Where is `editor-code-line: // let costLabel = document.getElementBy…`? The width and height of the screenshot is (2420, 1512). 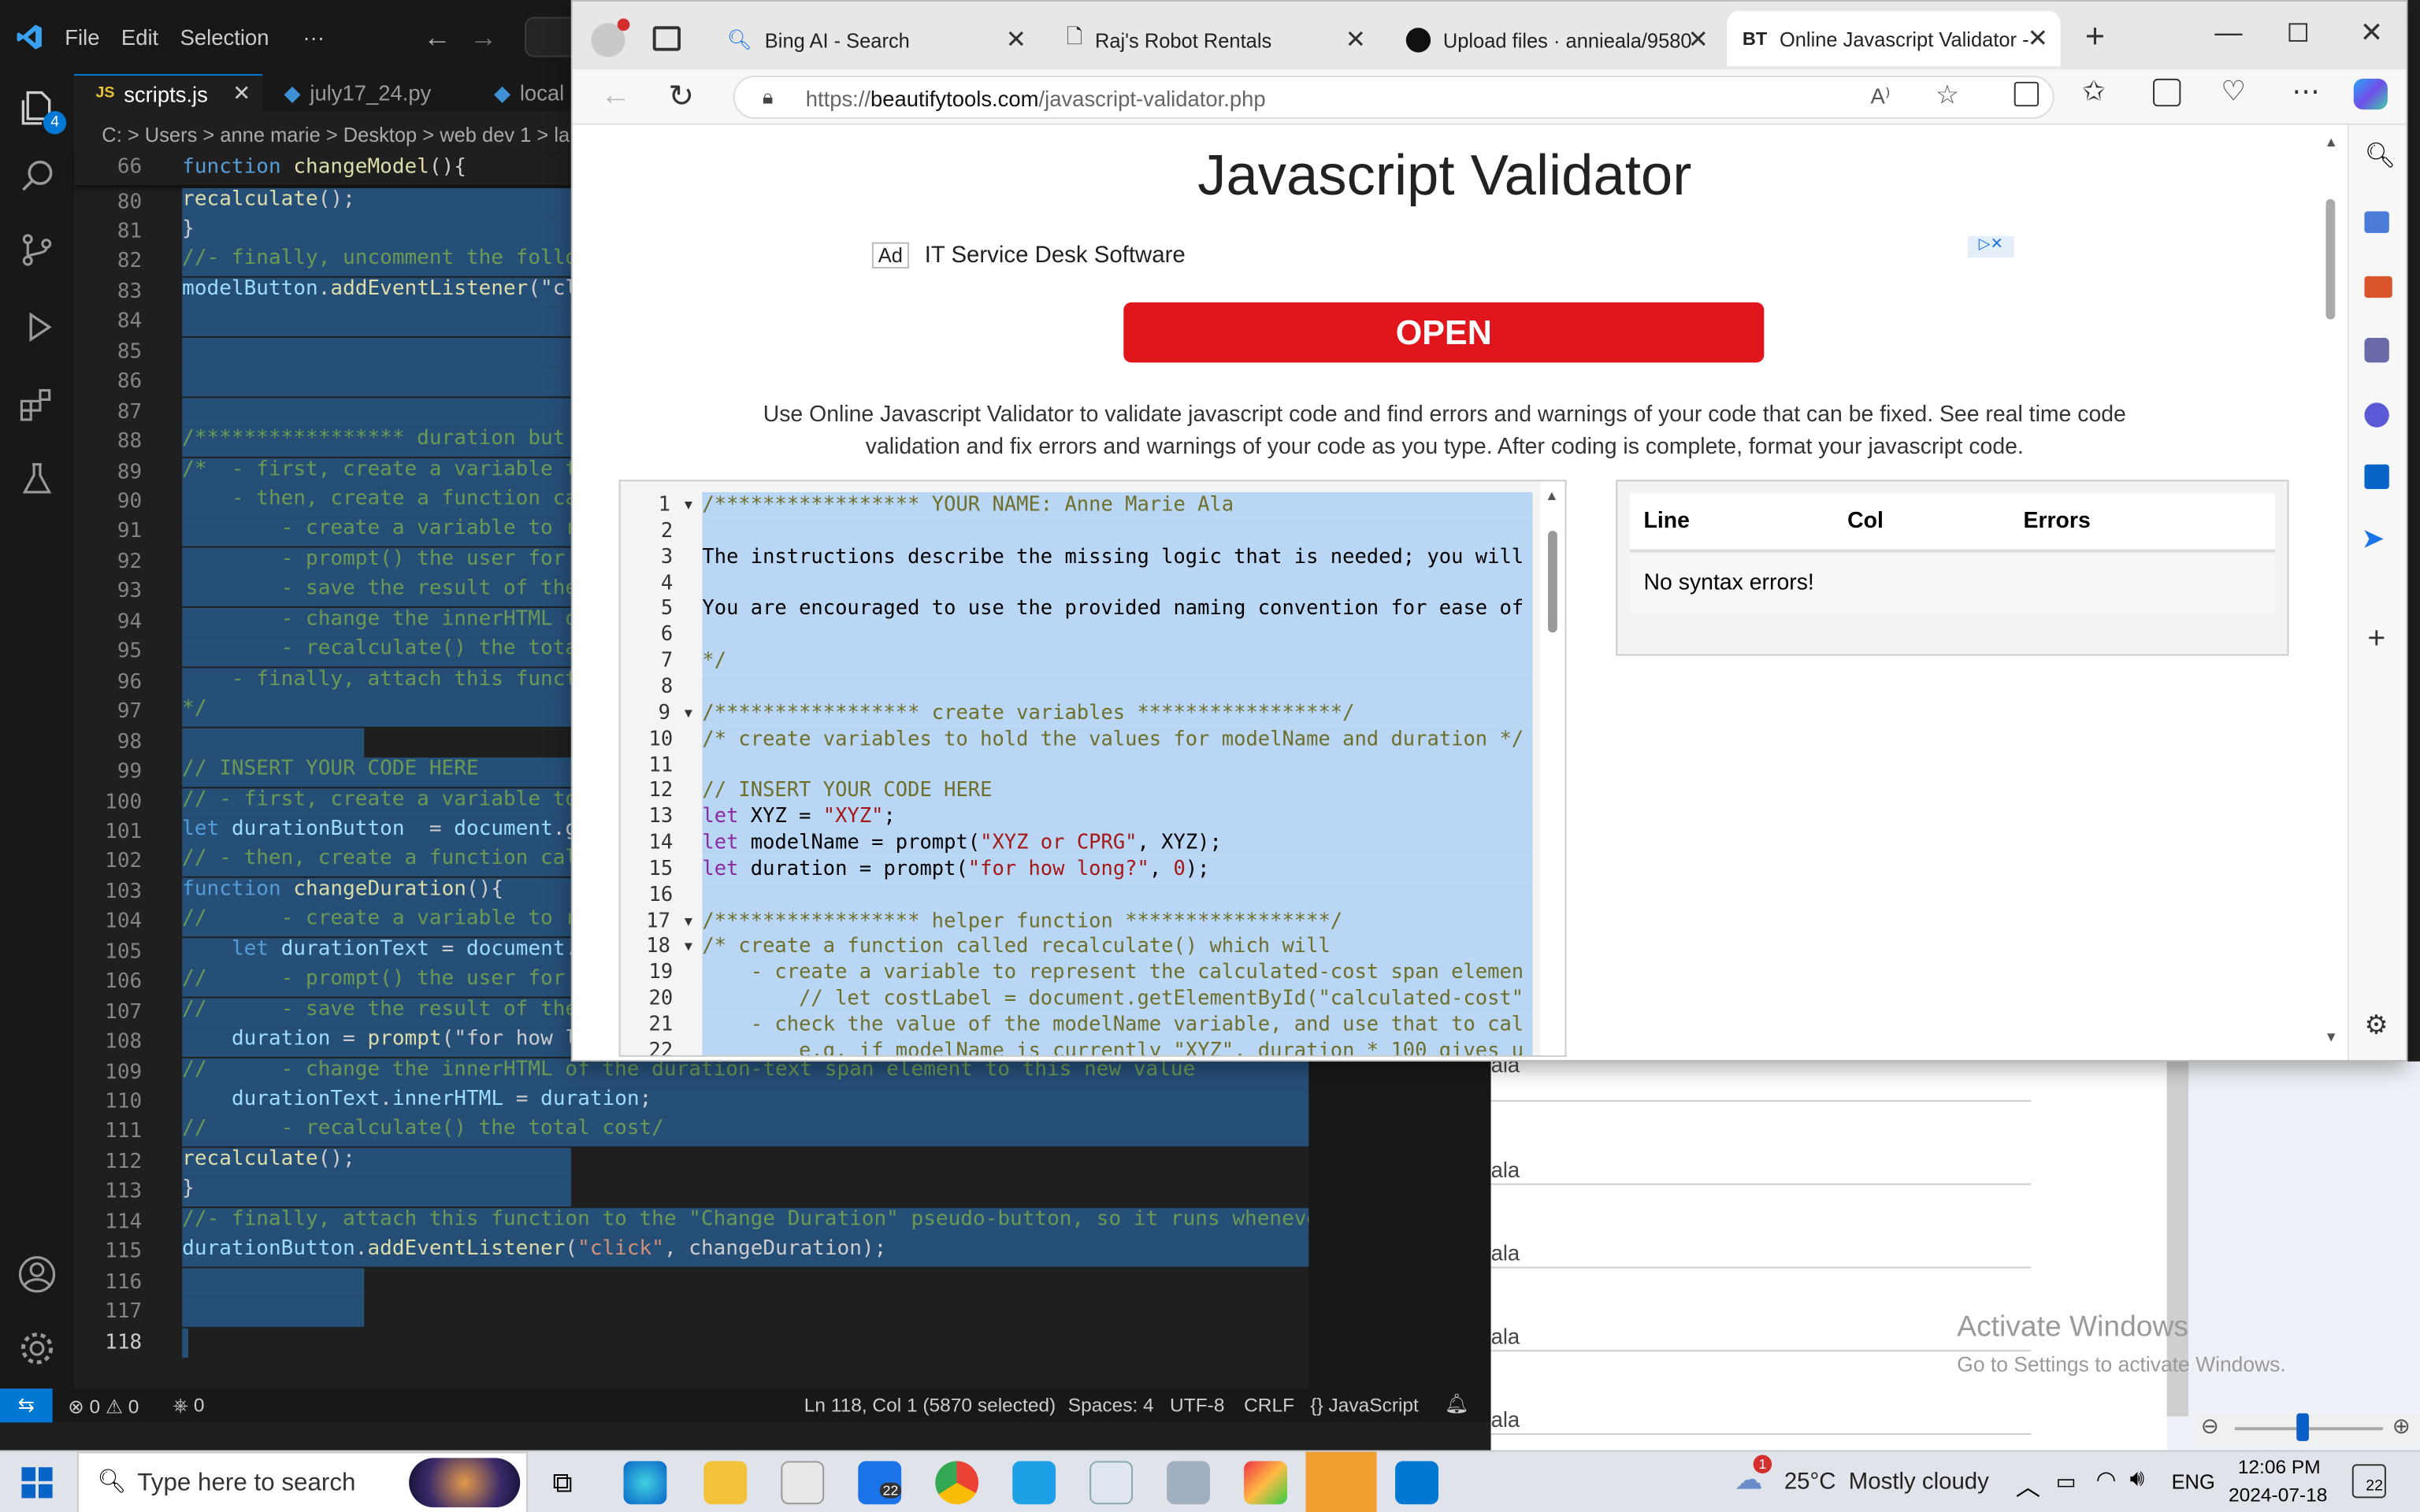 editor-code-line: // let costLabel = document.getElementBy… is located at coordinates (1117, 999).